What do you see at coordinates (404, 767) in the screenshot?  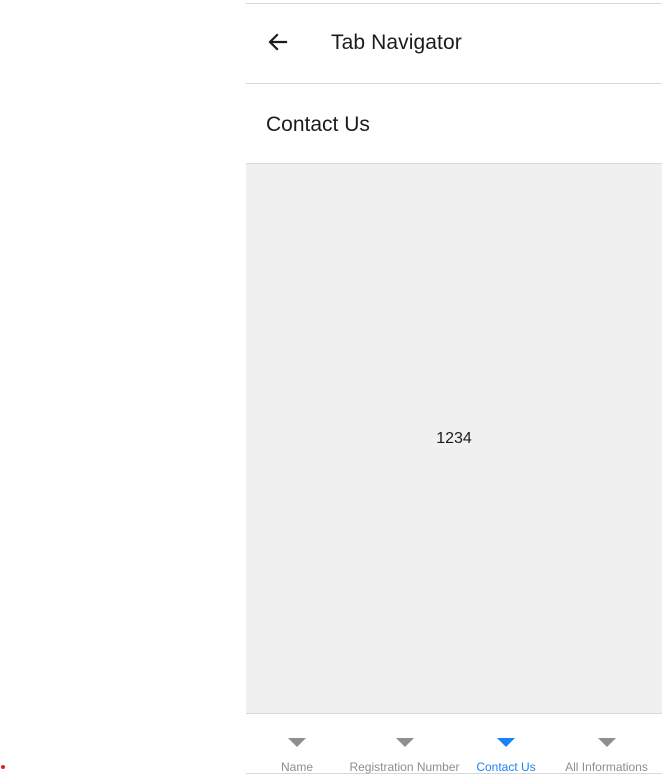 I see `tab-label: Registration Number` at bounding box center [404, 767].